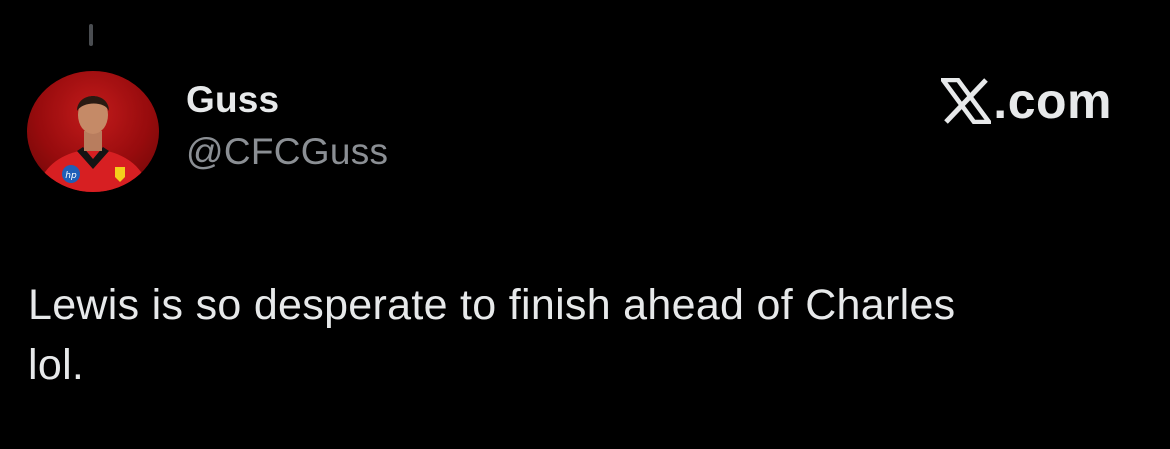  I want to click on author-display-name: Guss, so click(287, 100).